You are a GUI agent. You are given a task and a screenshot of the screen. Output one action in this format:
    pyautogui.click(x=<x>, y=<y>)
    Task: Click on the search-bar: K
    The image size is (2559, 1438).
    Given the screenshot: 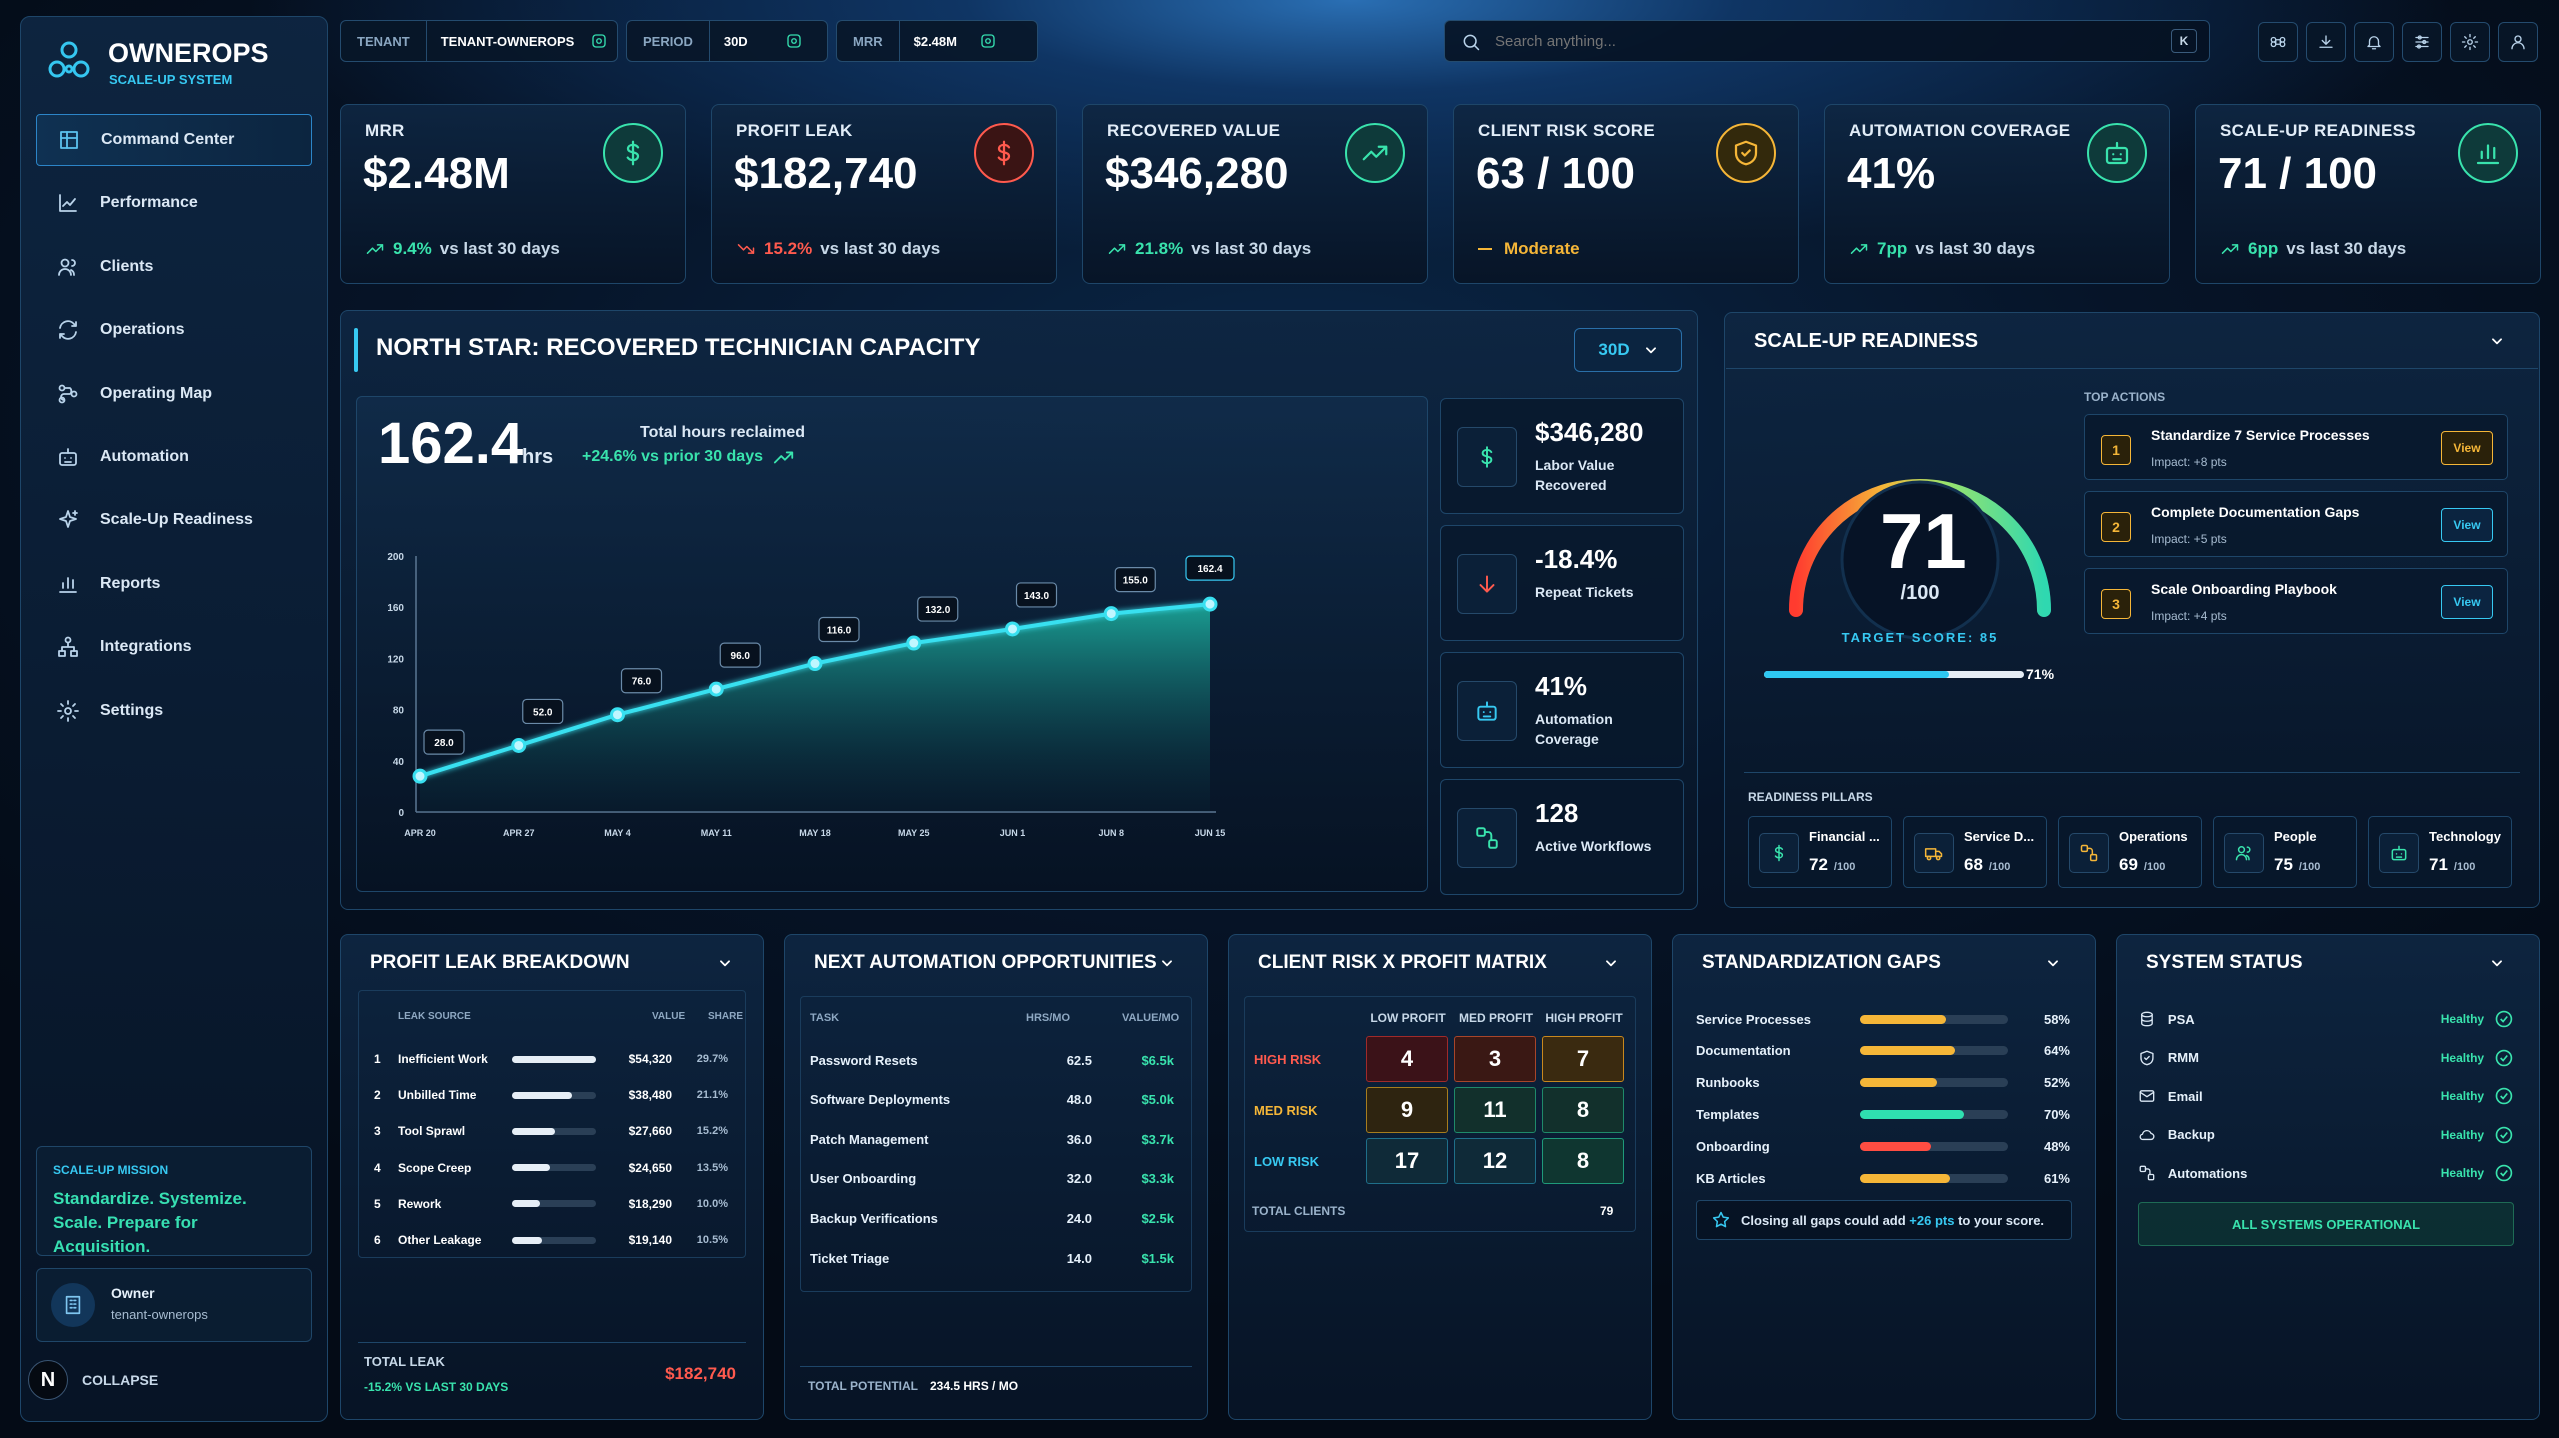 What is the action you would take?
    pyautogui.click(x=1827, y=41)
    